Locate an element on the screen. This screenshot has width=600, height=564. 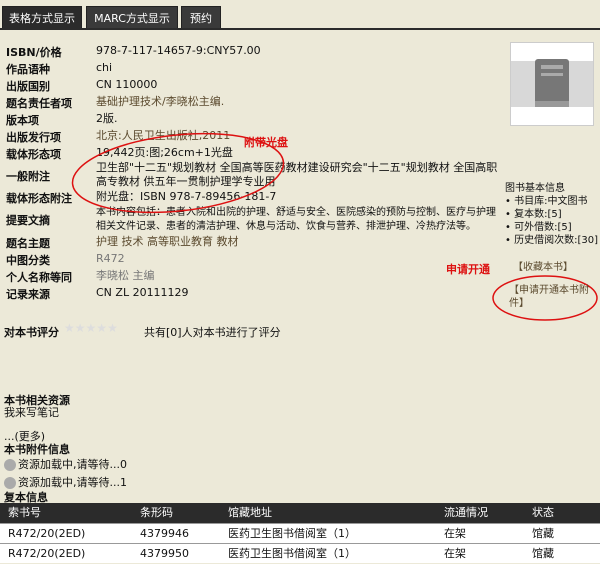
rating-label: 对本书评分 is located at coordinates (31, 332).